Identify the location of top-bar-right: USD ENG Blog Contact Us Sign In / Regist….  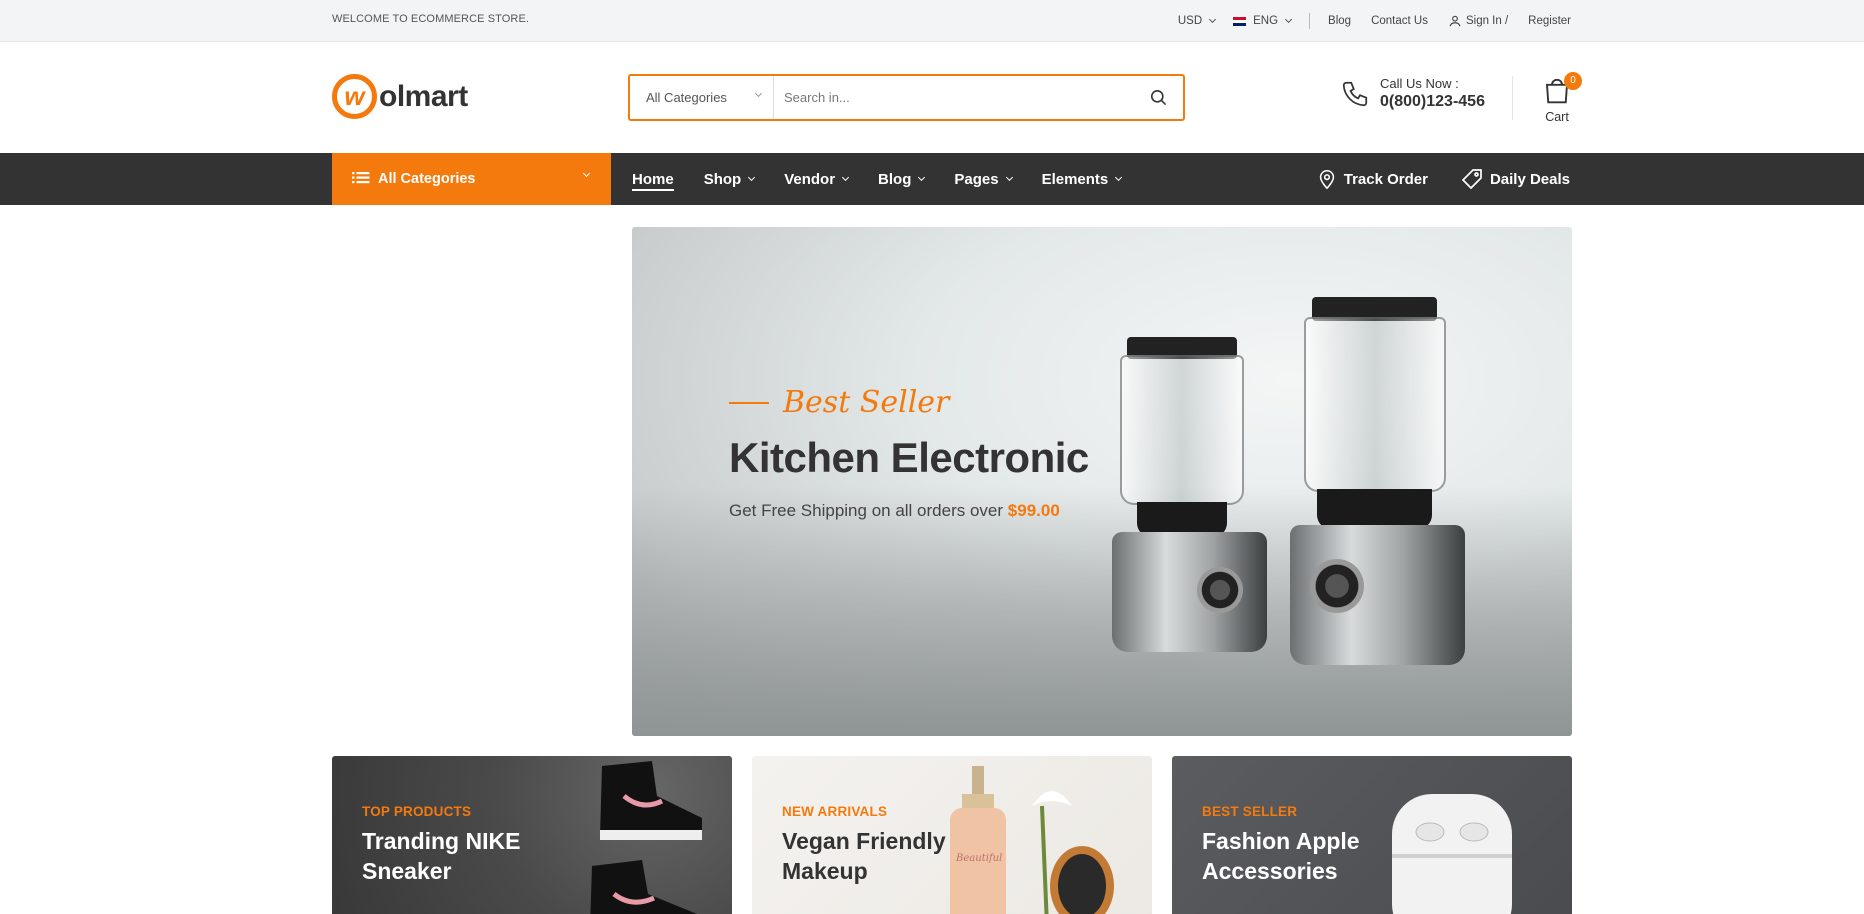
(1374, 21).